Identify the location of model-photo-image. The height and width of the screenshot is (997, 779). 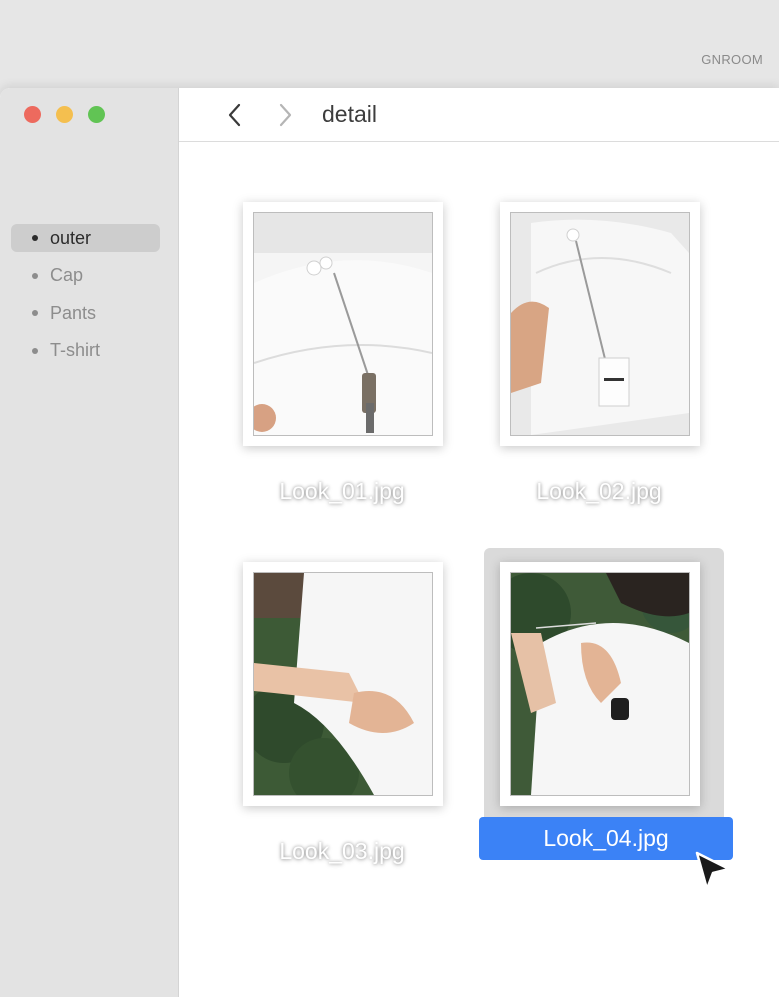
(600, 684).